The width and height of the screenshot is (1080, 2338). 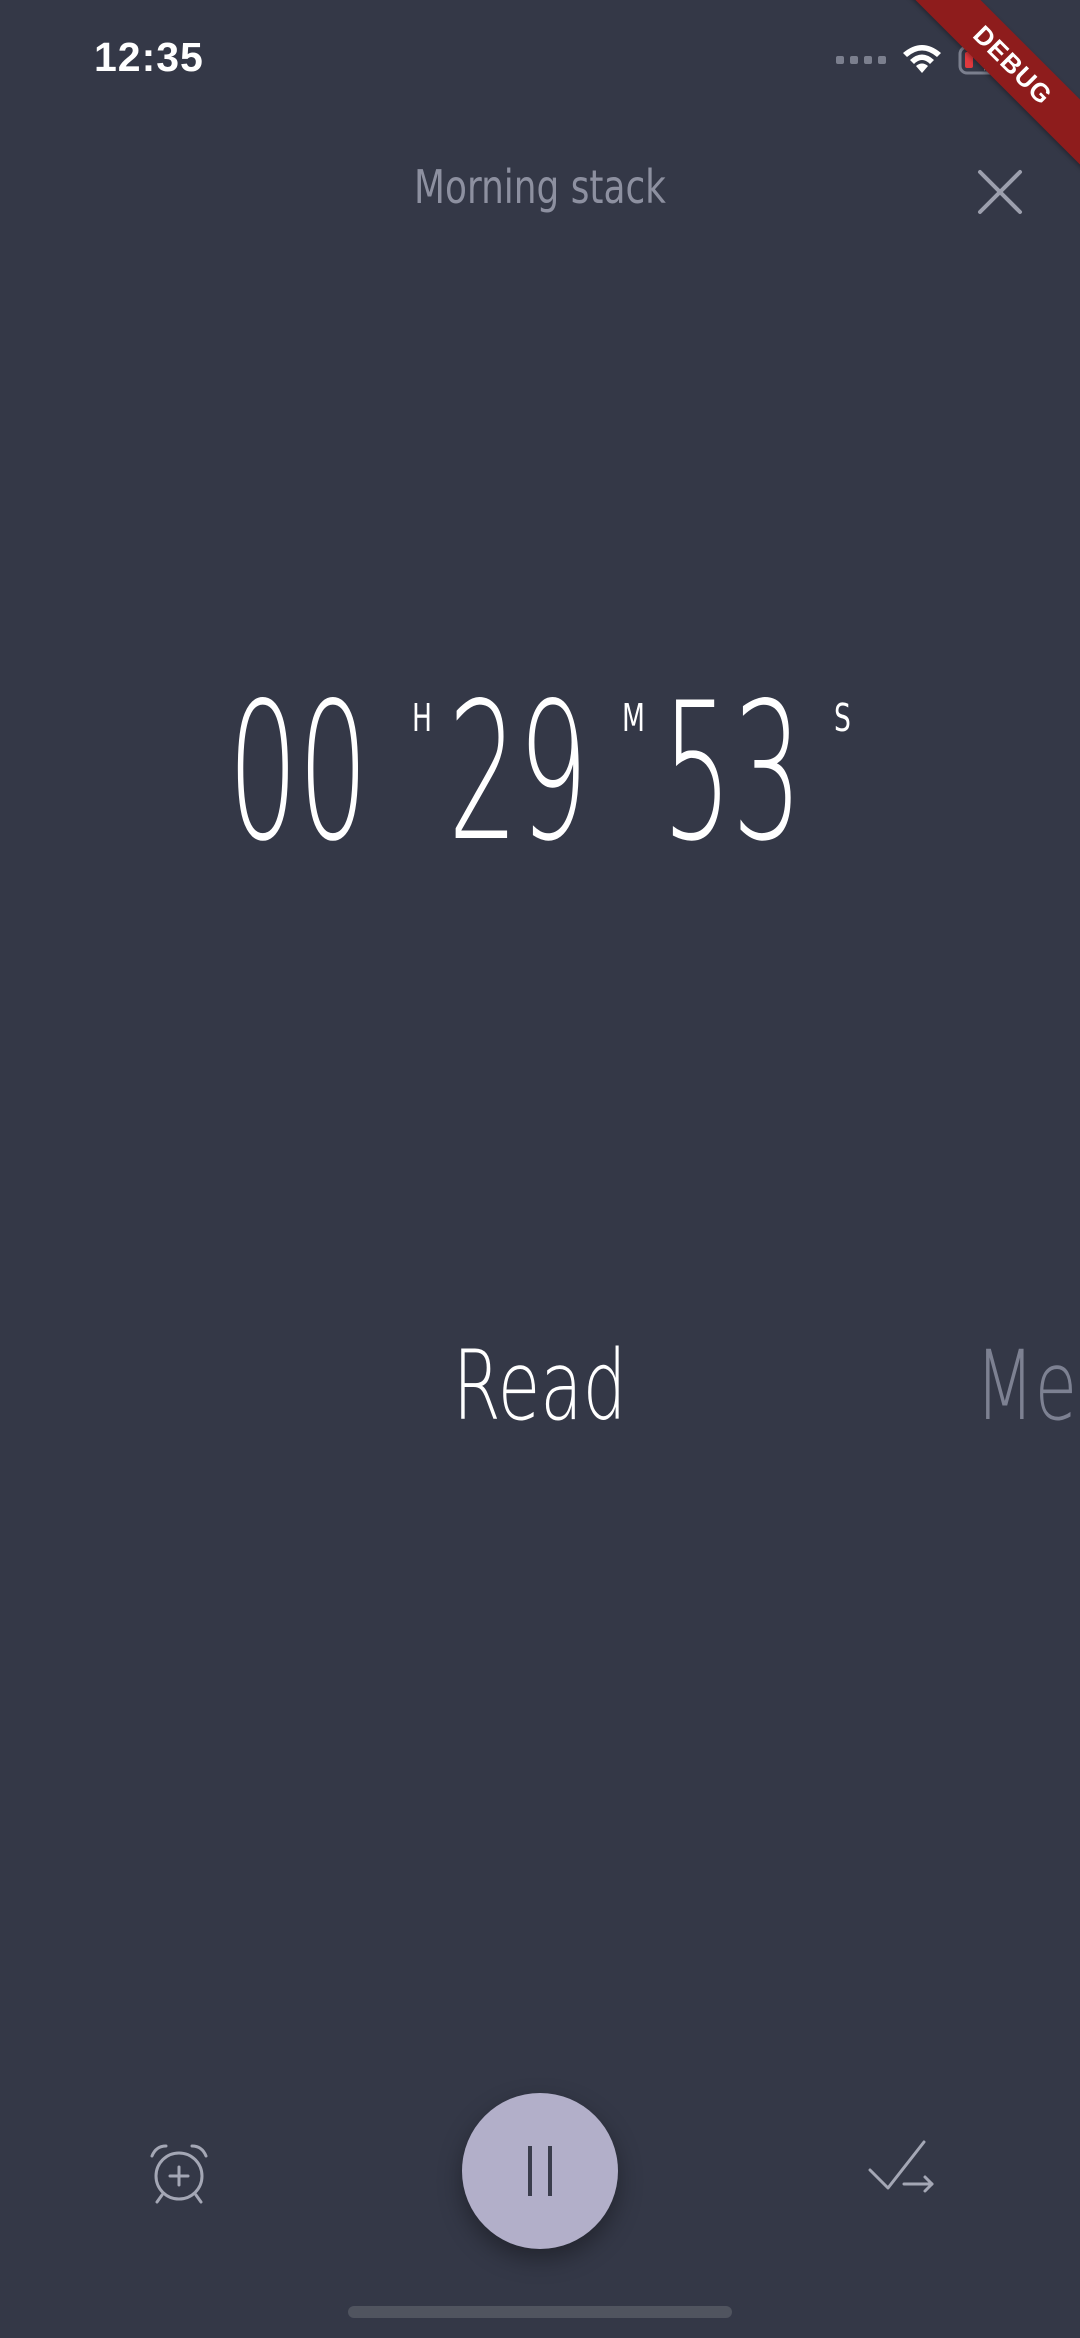 I want to click on wifi-icon, so click(x=922, y=59).